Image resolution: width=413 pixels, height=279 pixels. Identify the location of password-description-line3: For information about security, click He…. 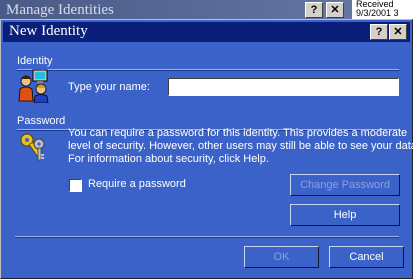
(168, 159).